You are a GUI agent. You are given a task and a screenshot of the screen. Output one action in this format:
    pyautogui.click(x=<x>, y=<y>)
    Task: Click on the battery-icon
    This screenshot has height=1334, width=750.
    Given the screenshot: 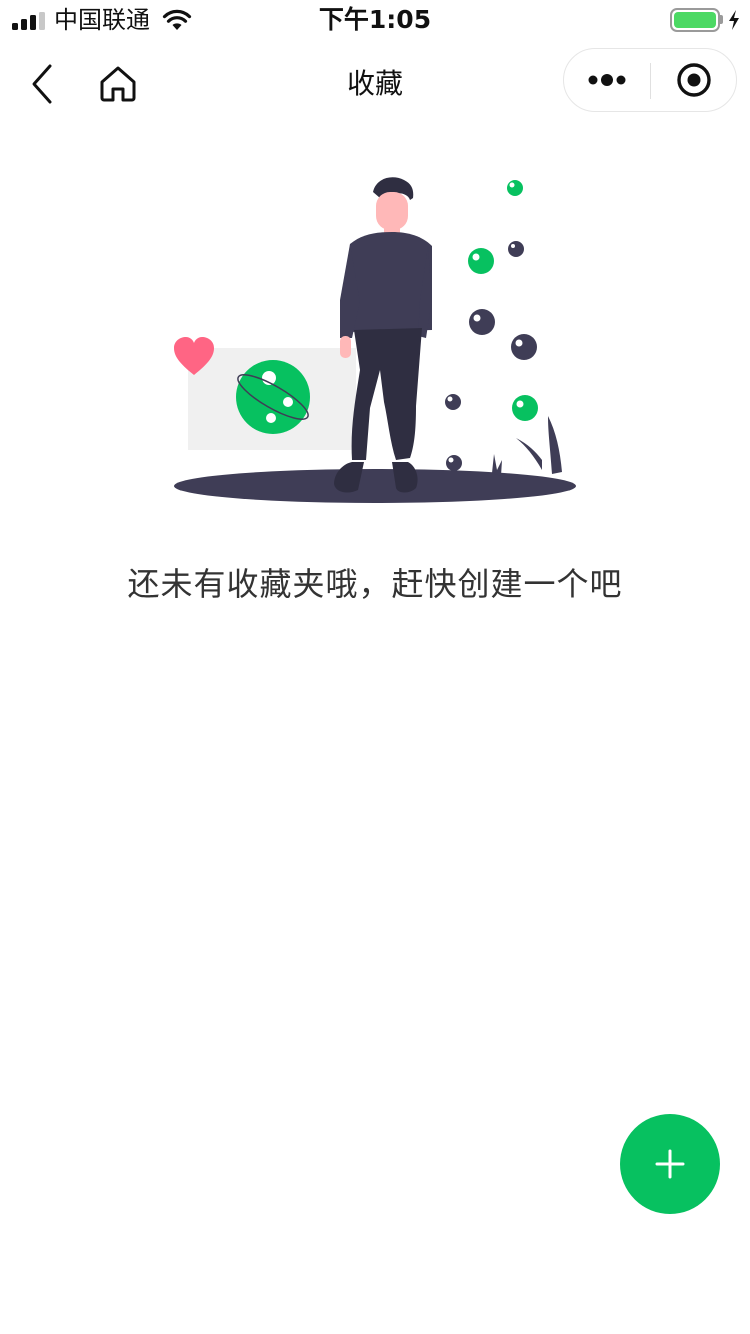 What is the action you would take?
    pyautogui.click(x=695, y=20)
    